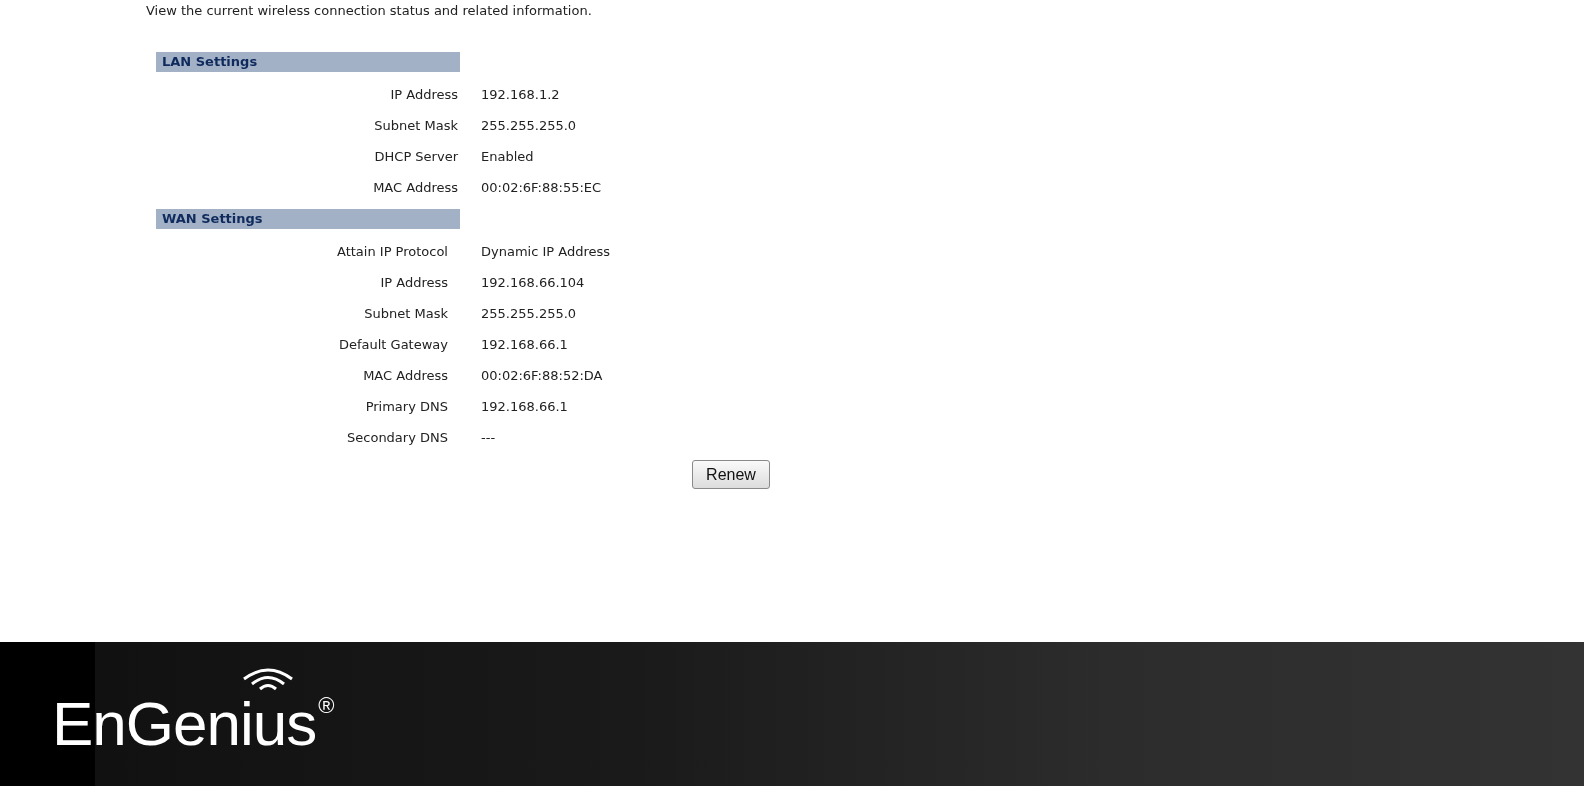 The image size is (1584, 786). Describe the element at coordinates (489, 438) in the screenshot. I see `field-value: ---` at that location.